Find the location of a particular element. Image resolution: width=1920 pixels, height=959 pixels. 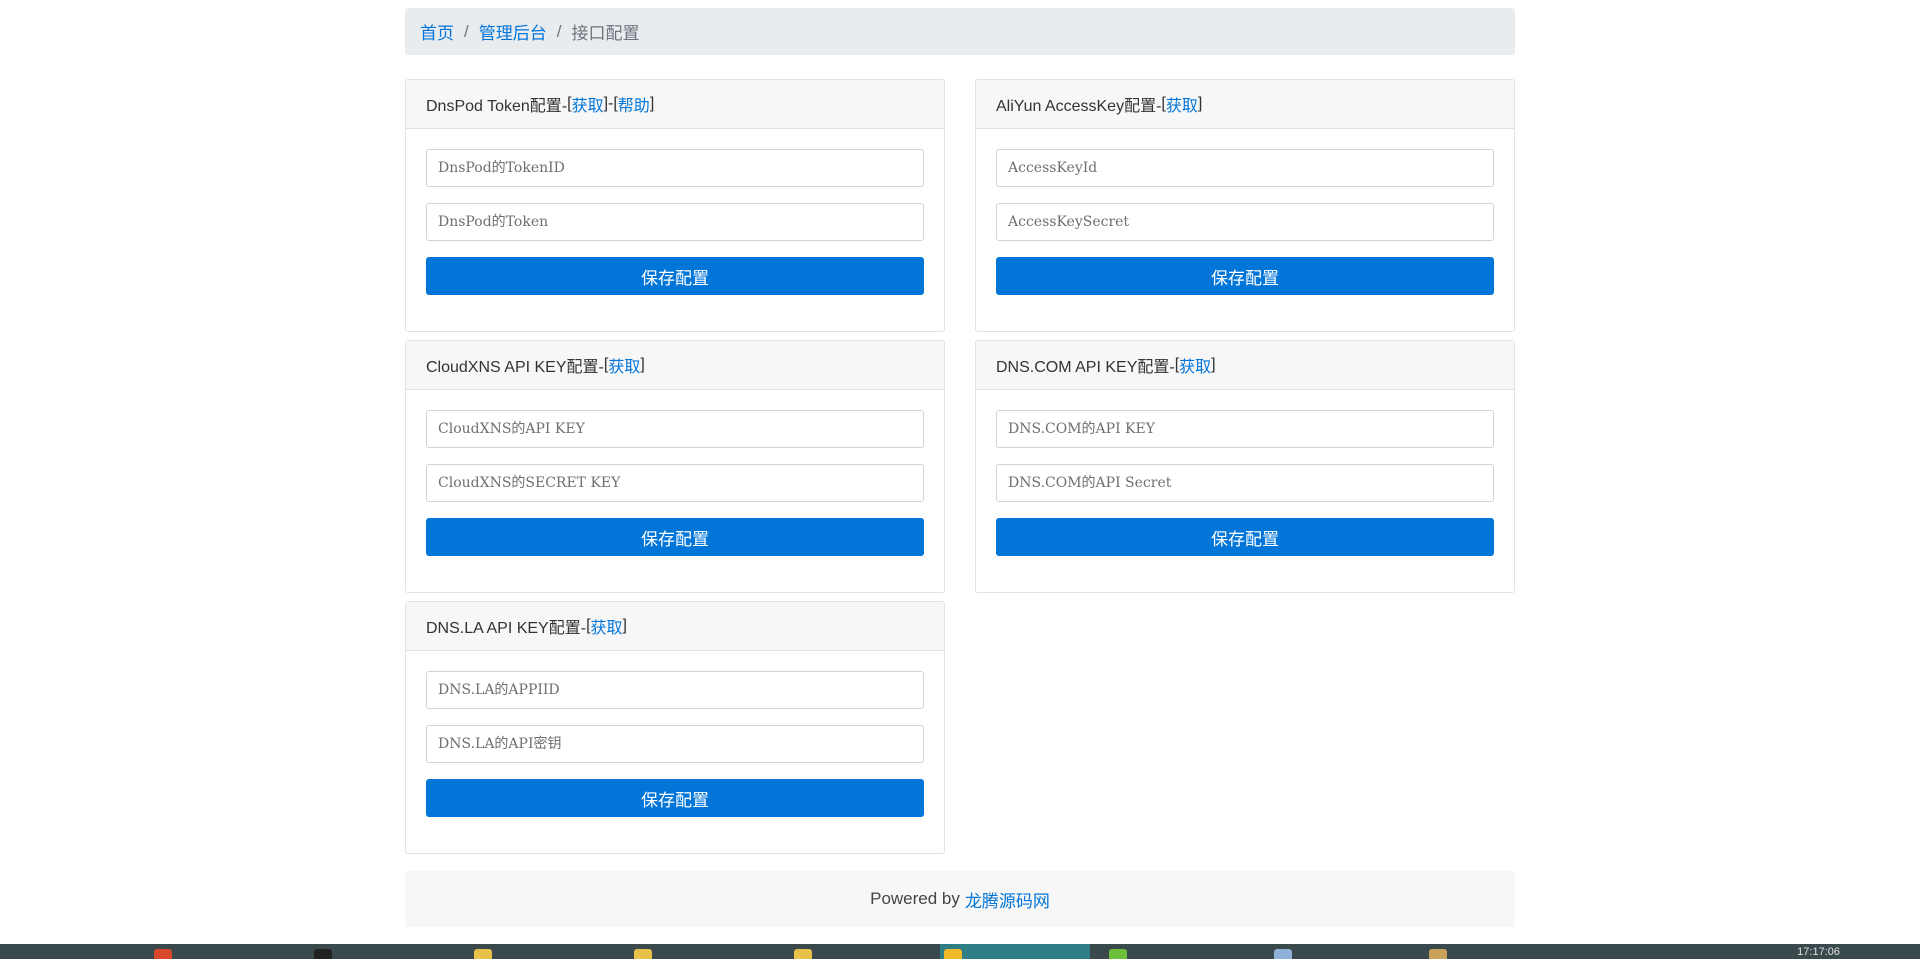

dnscom-config-card: DNS.COM API KEY配置-[获取] 保存配置 is located at coordinates (1245, 466).